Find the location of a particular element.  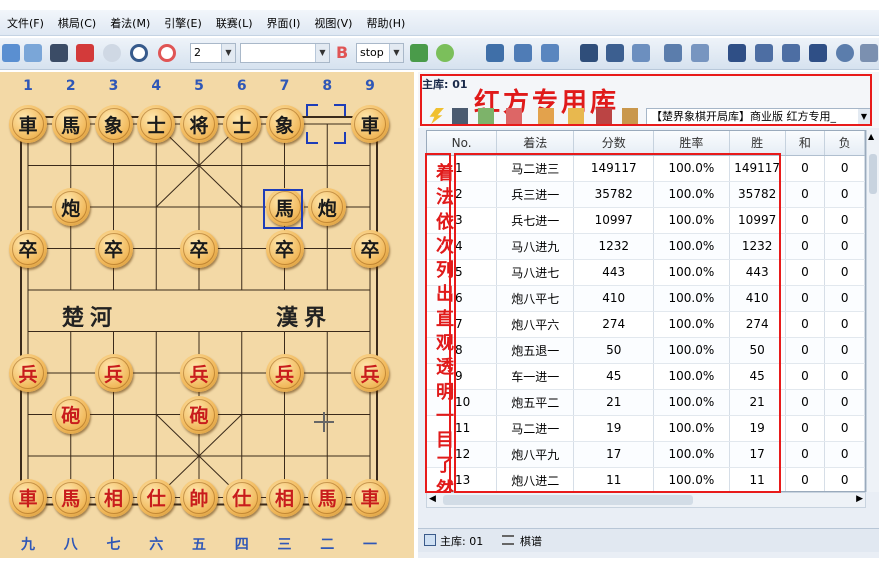

save-doc-icon is located at coordinates (550, 53).